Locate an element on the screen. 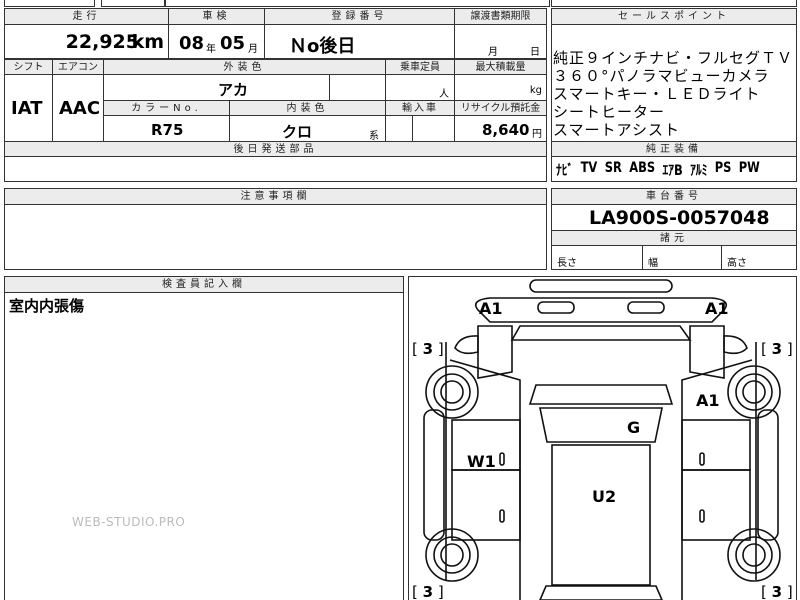 The width and height of the screenshot is (800, 600). tread-rear-left: [ 3 ] is located at coordinates (428, 591).